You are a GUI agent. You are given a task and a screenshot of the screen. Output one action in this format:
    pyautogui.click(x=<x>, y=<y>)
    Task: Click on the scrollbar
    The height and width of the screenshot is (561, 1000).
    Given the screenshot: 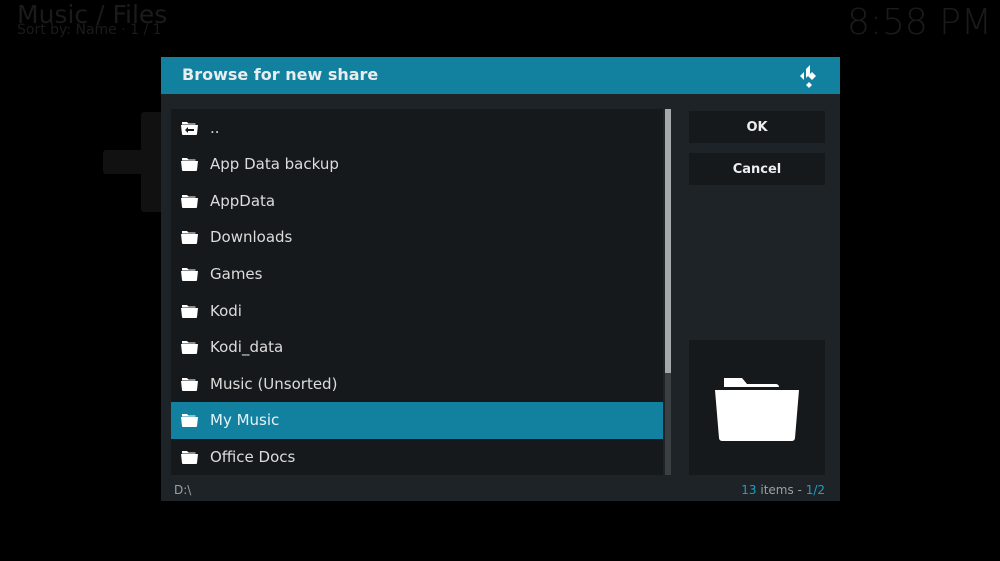 What is the action you would take?
    pyautogui.click(x=668, y=292)
    